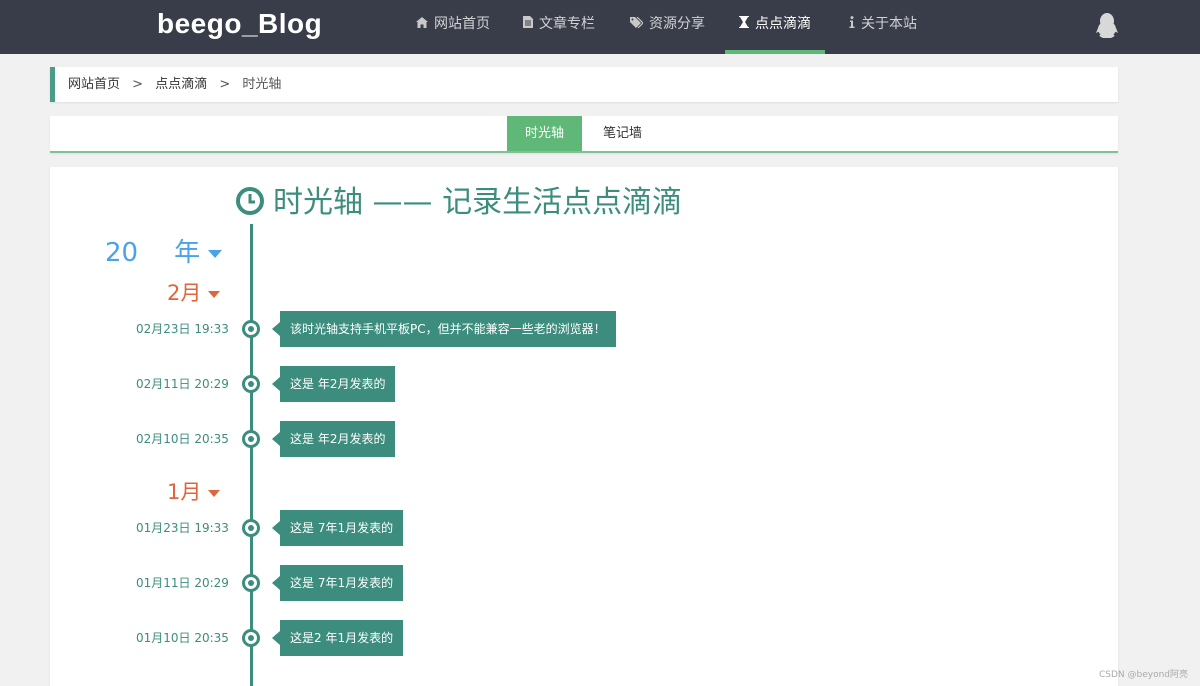  Describe the element at coordinates (600, 27) in the screenshot. I see `top-navbar: beego_Blog 网站首页 文章专栏 资源分享 点点滴滴 关于本站` at that location.